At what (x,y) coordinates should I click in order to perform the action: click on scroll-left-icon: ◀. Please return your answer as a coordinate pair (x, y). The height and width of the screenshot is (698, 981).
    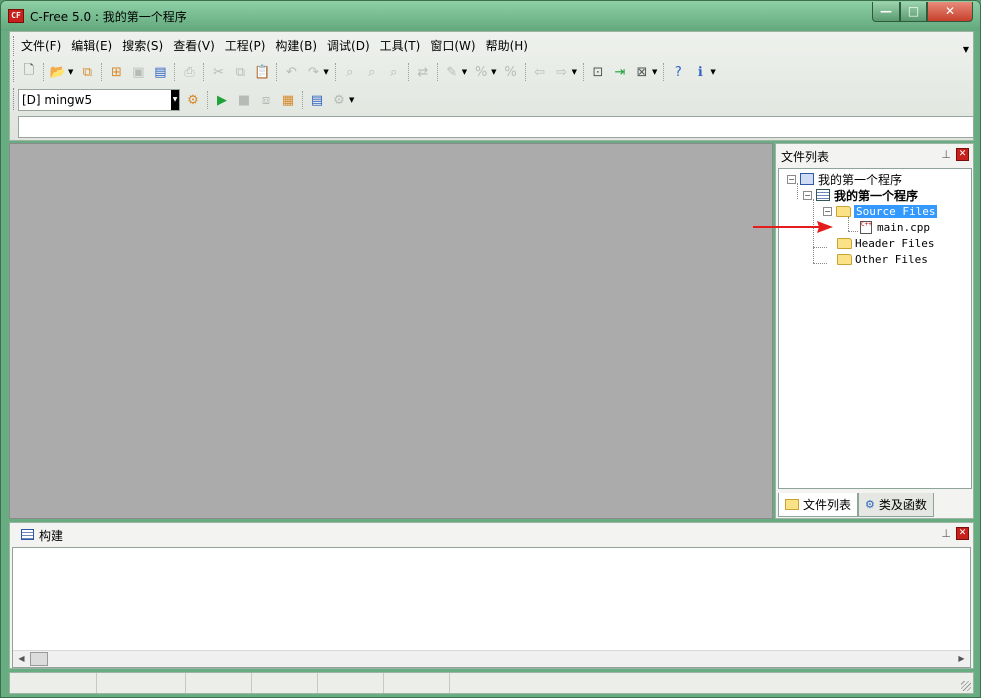
    Looking at the image, I should click on (21, 659).